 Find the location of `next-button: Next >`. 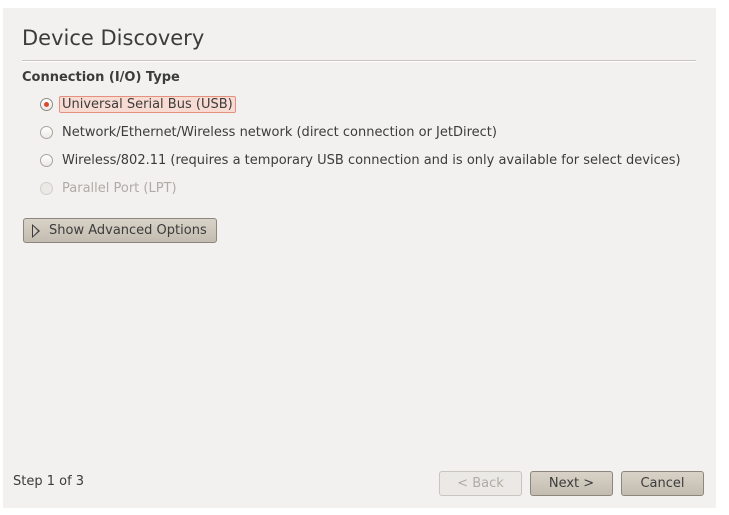

next-button: Next > is located at coordinates (571, 483).